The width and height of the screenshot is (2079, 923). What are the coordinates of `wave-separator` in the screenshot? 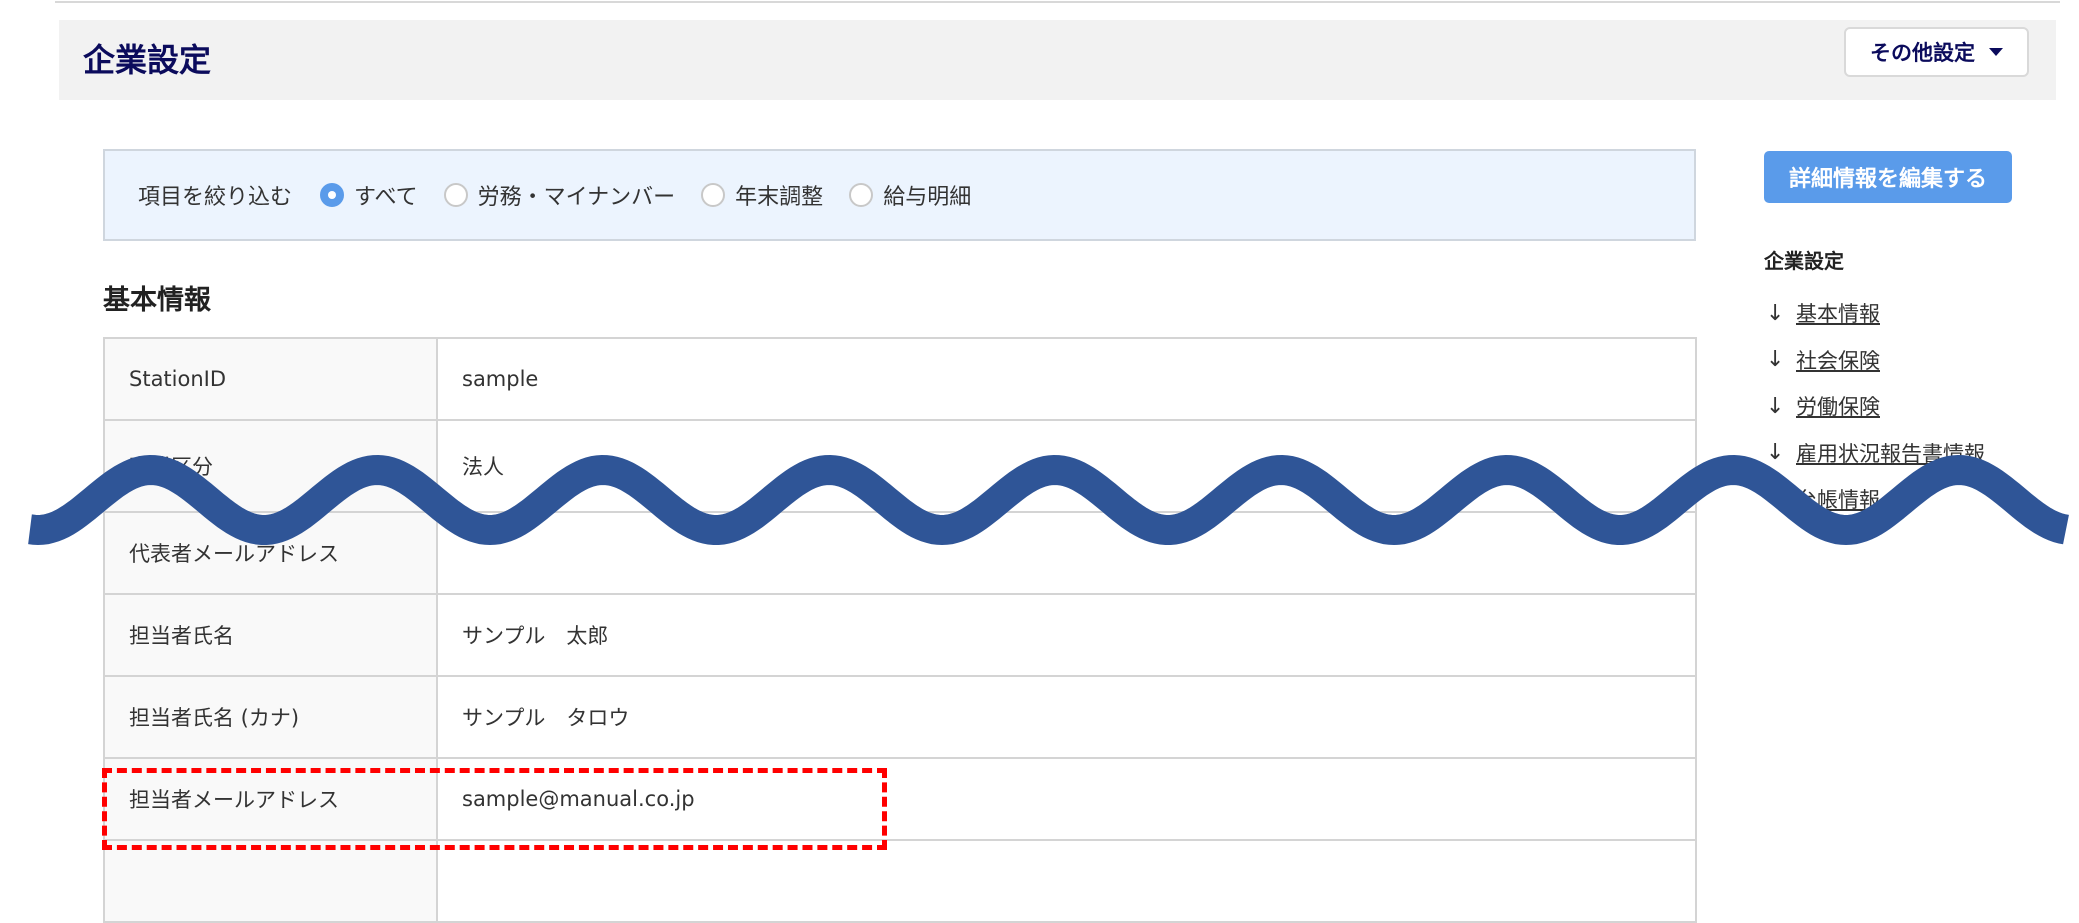 It's located at (1048, 500).